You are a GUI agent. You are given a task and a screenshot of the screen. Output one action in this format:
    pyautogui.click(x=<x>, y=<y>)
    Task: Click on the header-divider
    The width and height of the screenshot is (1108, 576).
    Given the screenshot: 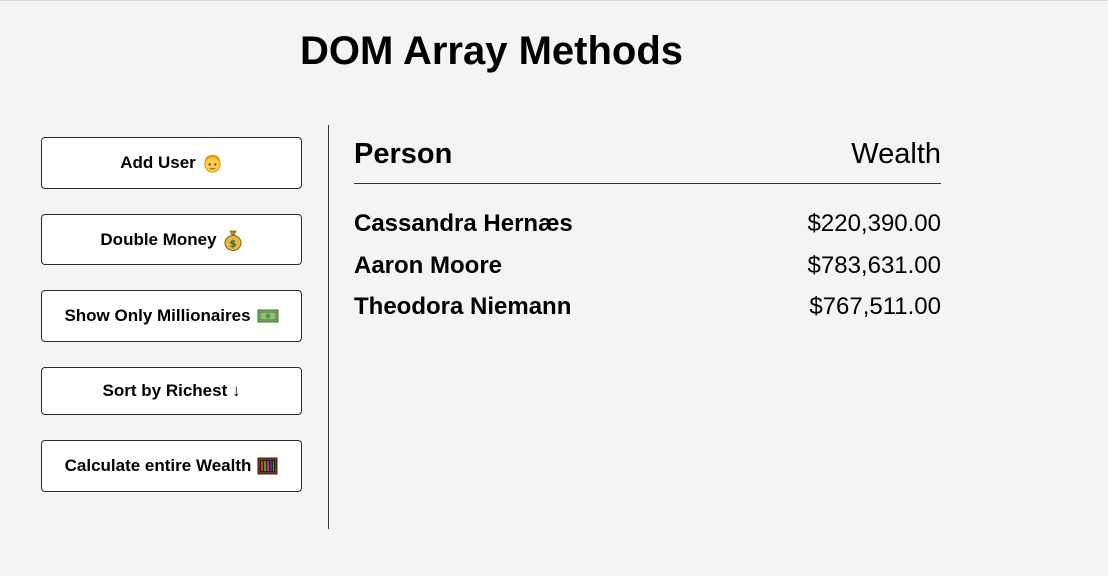 What is the action you would take?
    pyautogui.click(x=647, y=183)
    